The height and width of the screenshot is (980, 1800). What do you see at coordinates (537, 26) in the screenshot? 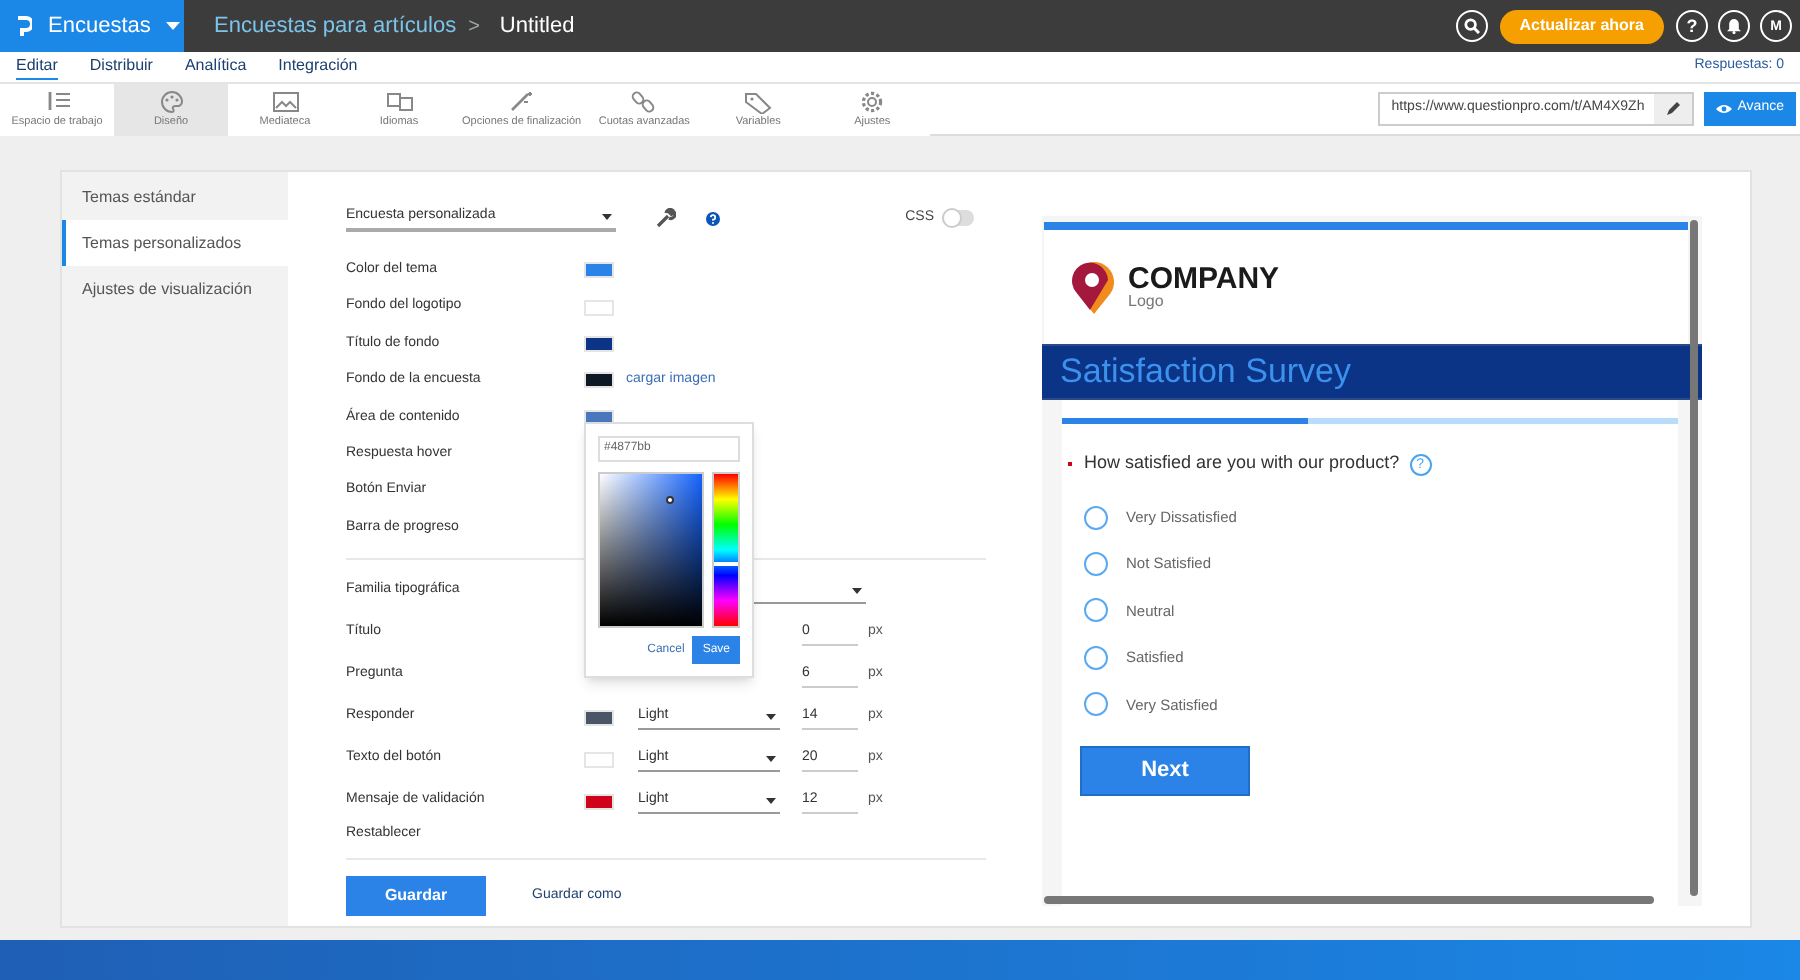
I see `survey-title: Untitled` at bounding box center [537, 26].